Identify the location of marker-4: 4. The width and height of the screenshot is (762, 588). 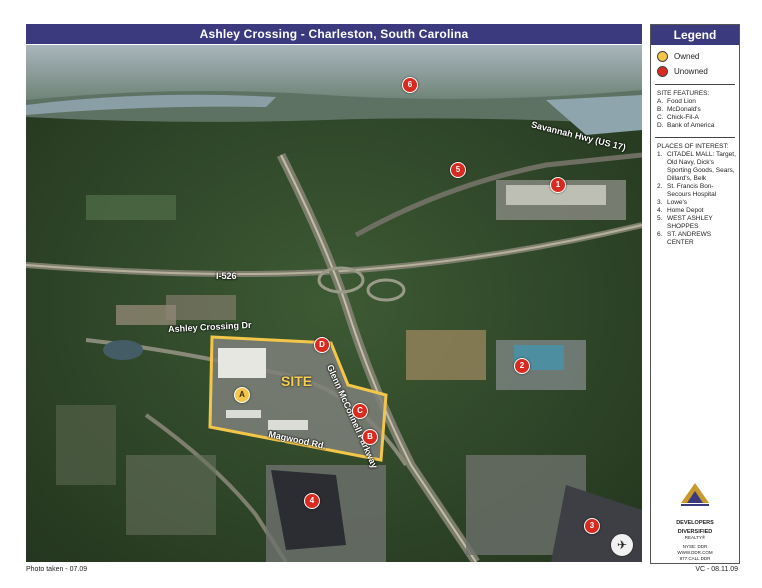
(312, 501).